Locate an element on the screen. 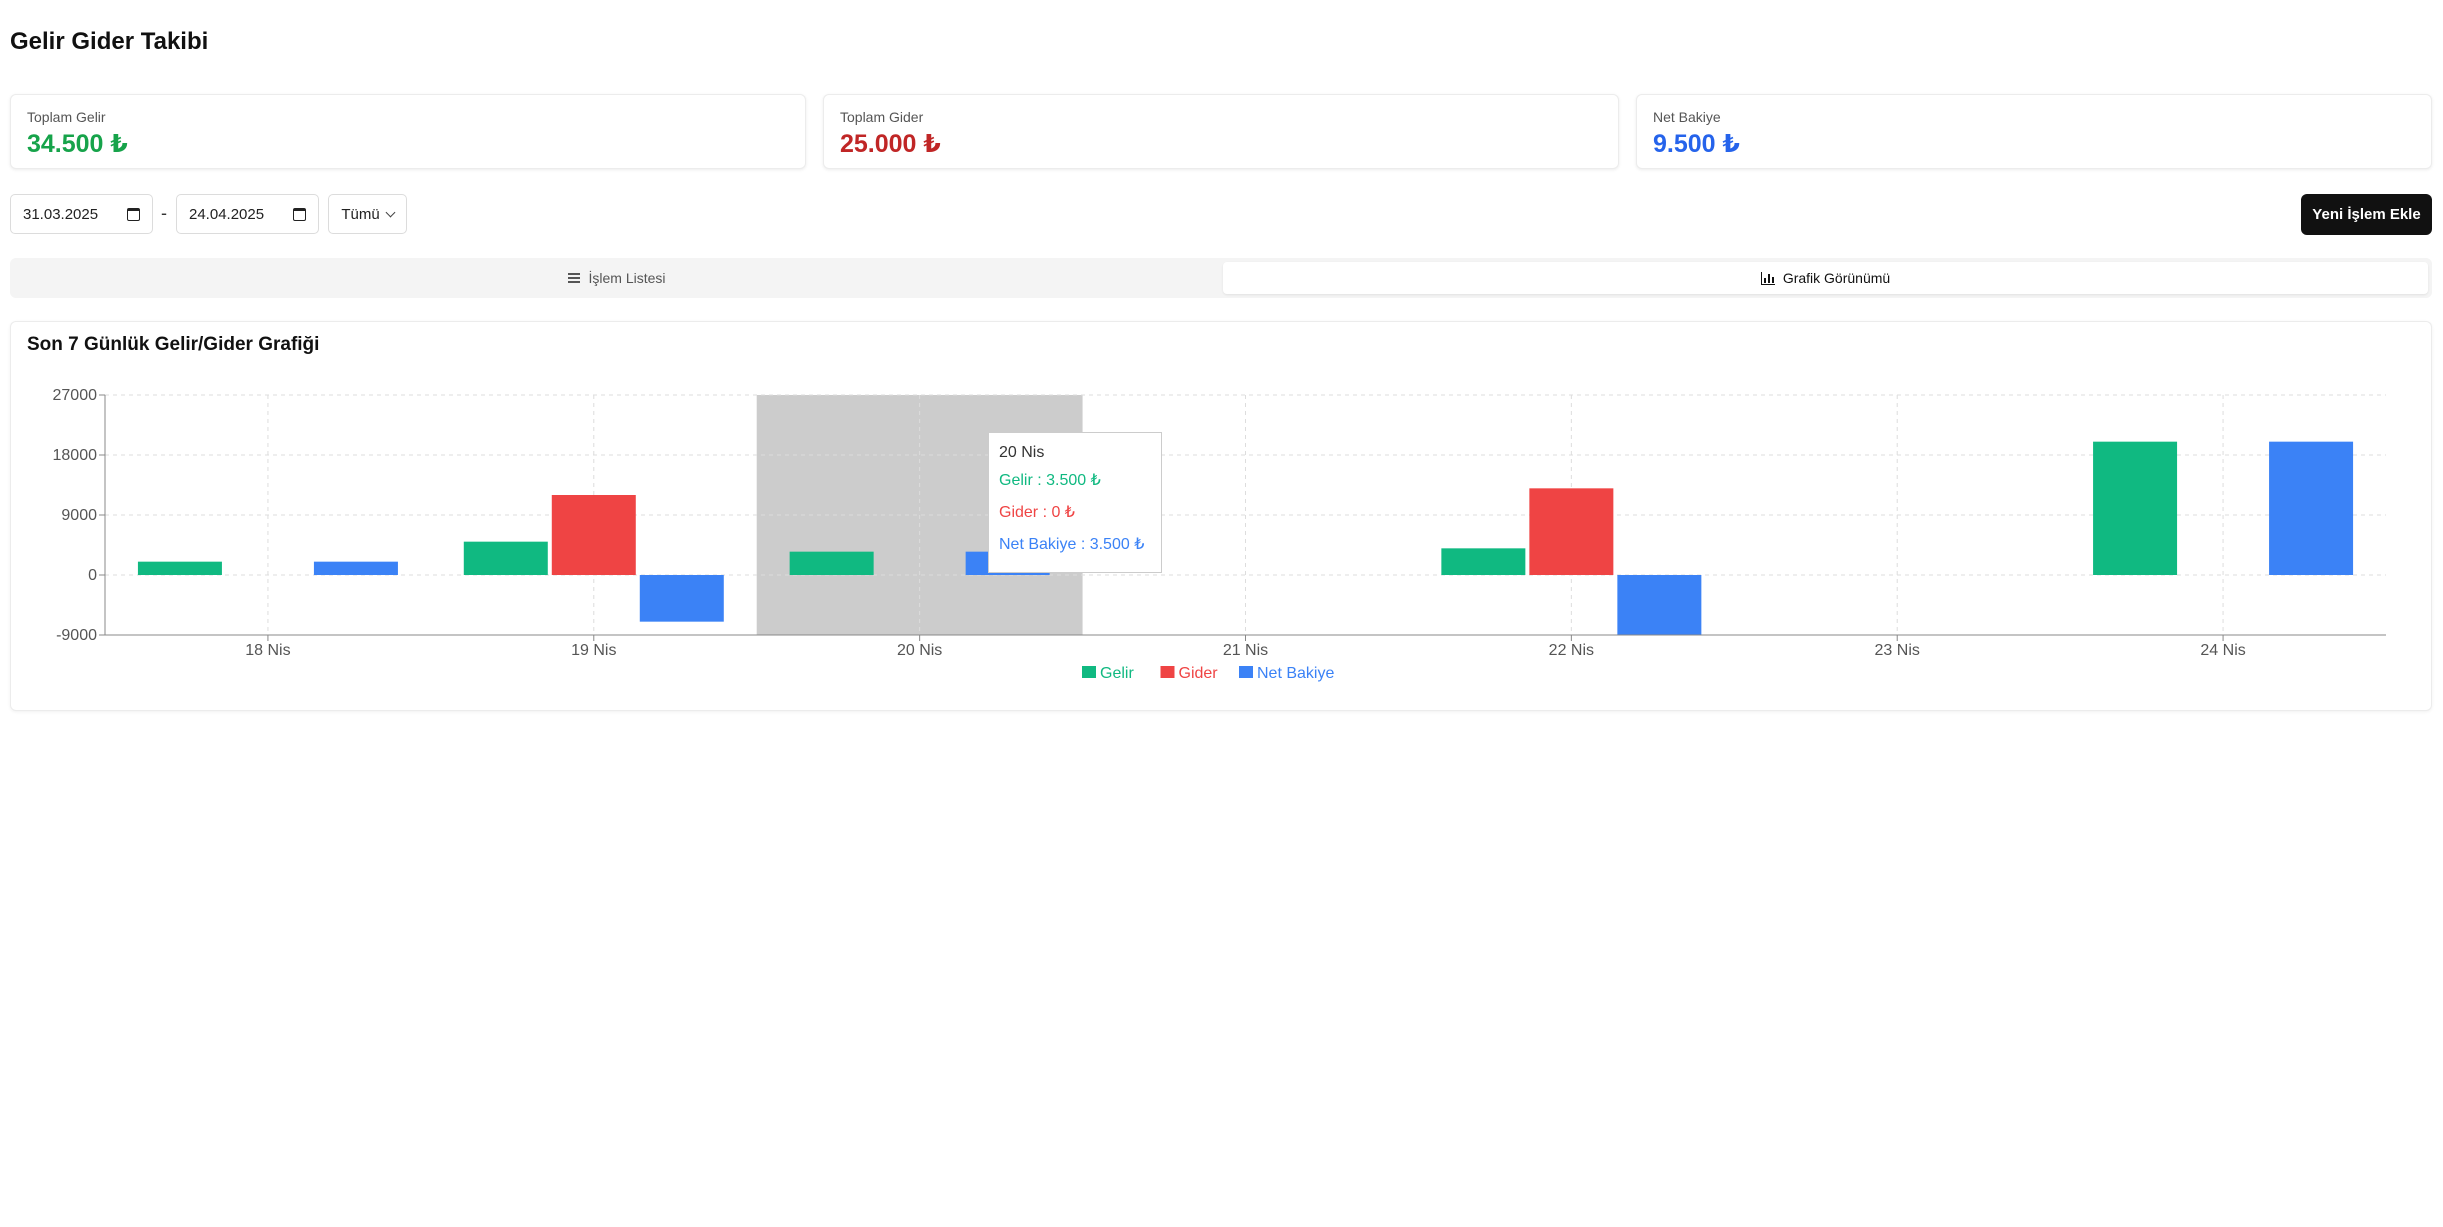  legend-item-gelir: Gelir is located at coordinates (1117, 673).